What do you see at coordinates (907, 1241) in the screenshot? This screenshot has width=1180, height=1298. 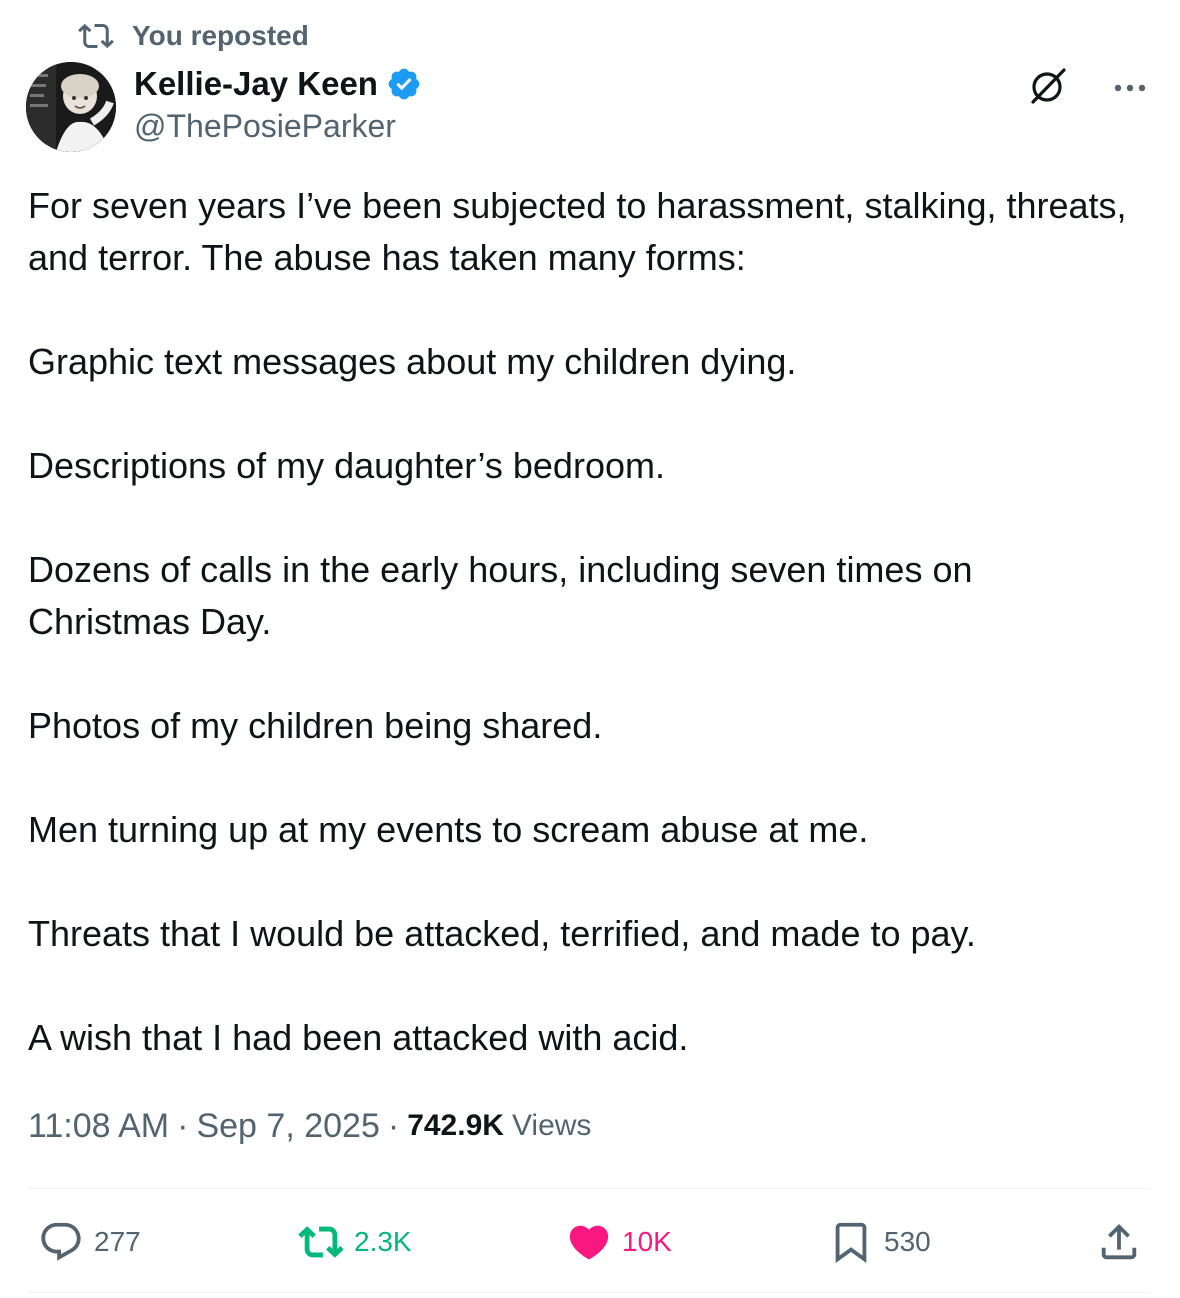 I see `bookmark-count: 530` at bounding box center [907, 1241].